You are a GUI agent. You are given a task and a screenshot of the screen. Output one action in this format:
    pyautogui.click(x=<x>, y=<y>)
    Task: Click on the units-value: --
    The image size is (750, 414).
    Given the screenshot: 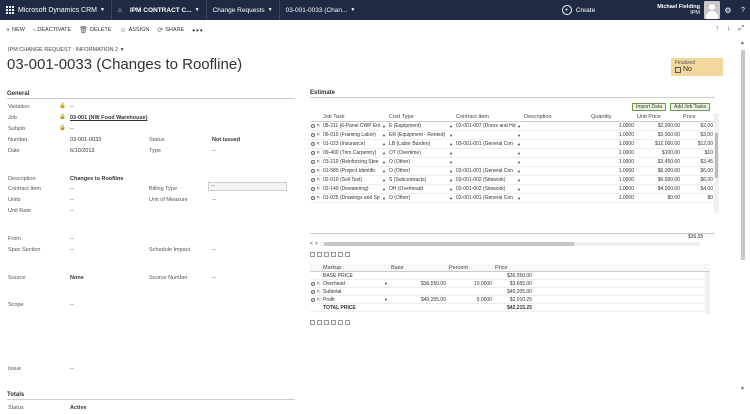 What is the action you would take?
    pyautogui.click(x=72, y=200)
    